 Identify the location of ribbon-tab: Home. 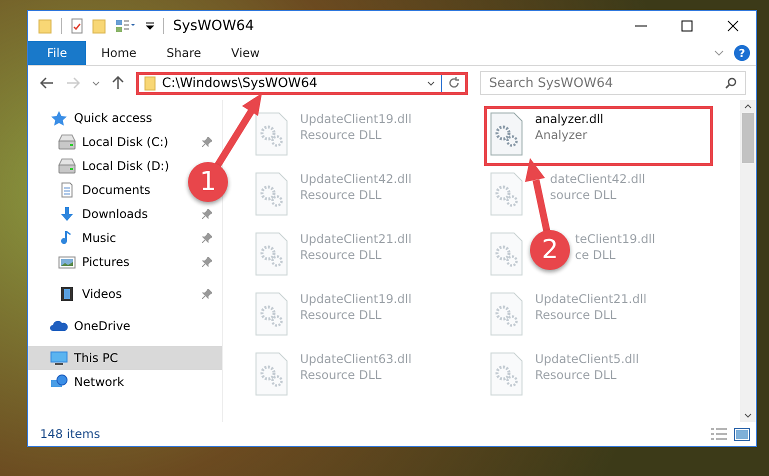
(119, 53).